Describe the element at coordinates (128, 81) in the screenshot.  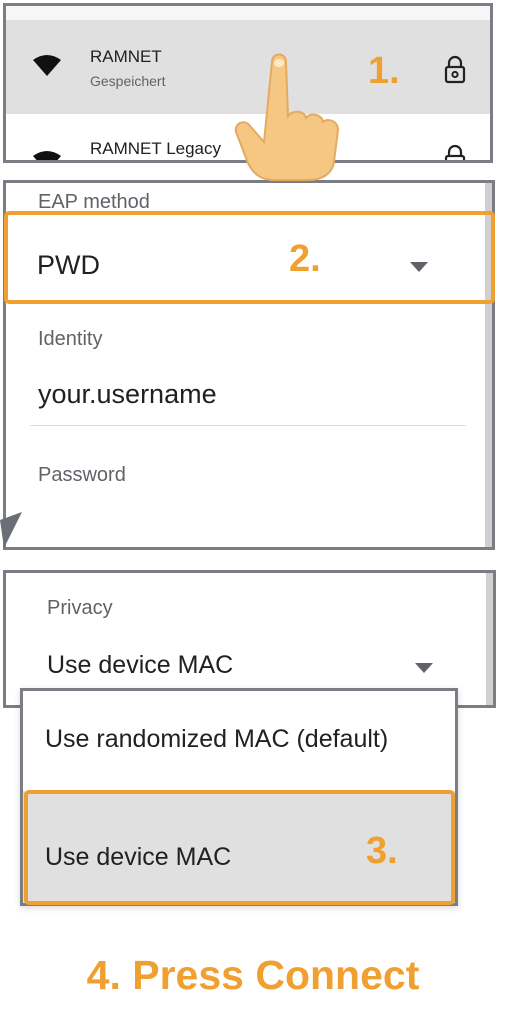
I see `network-status: Gespeichert` at that location.